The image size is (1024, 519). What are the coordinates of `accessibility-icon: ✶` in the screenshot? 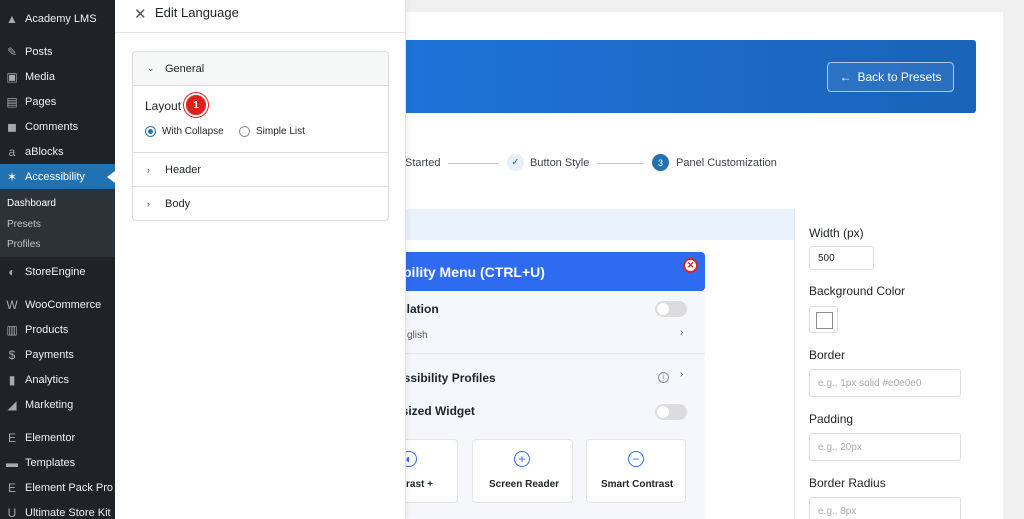 It's located at (12, 176).